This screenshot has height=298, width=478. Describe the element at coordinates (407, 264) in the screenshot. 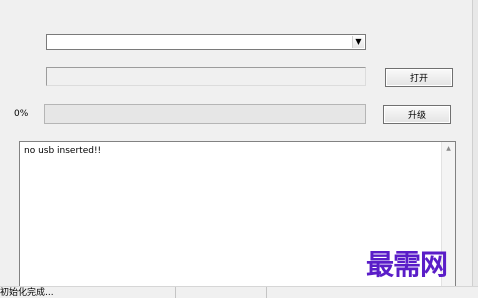

I see `watermark-logo: 最需网` at that location.